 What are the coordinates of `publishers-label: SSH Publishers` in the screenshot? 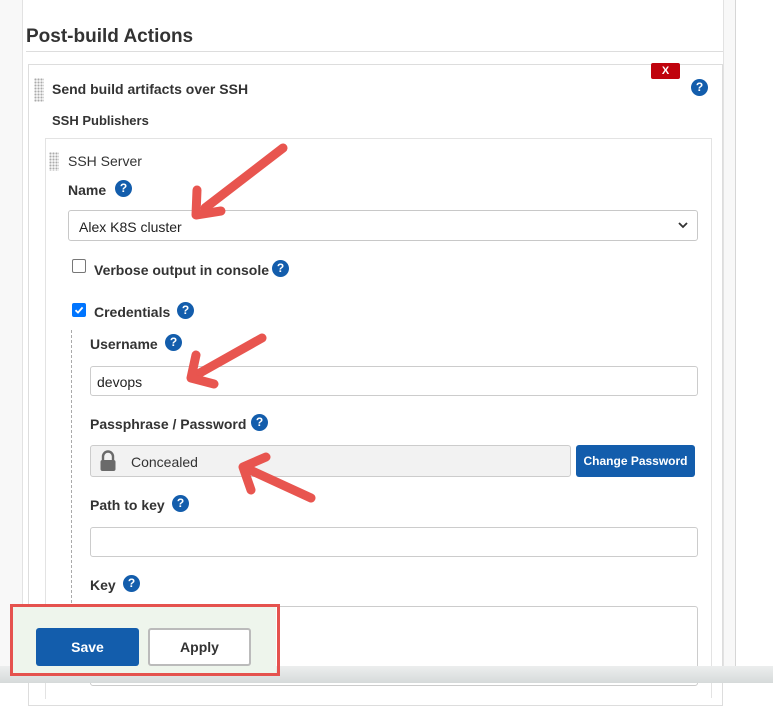 It's located at (100, 120).